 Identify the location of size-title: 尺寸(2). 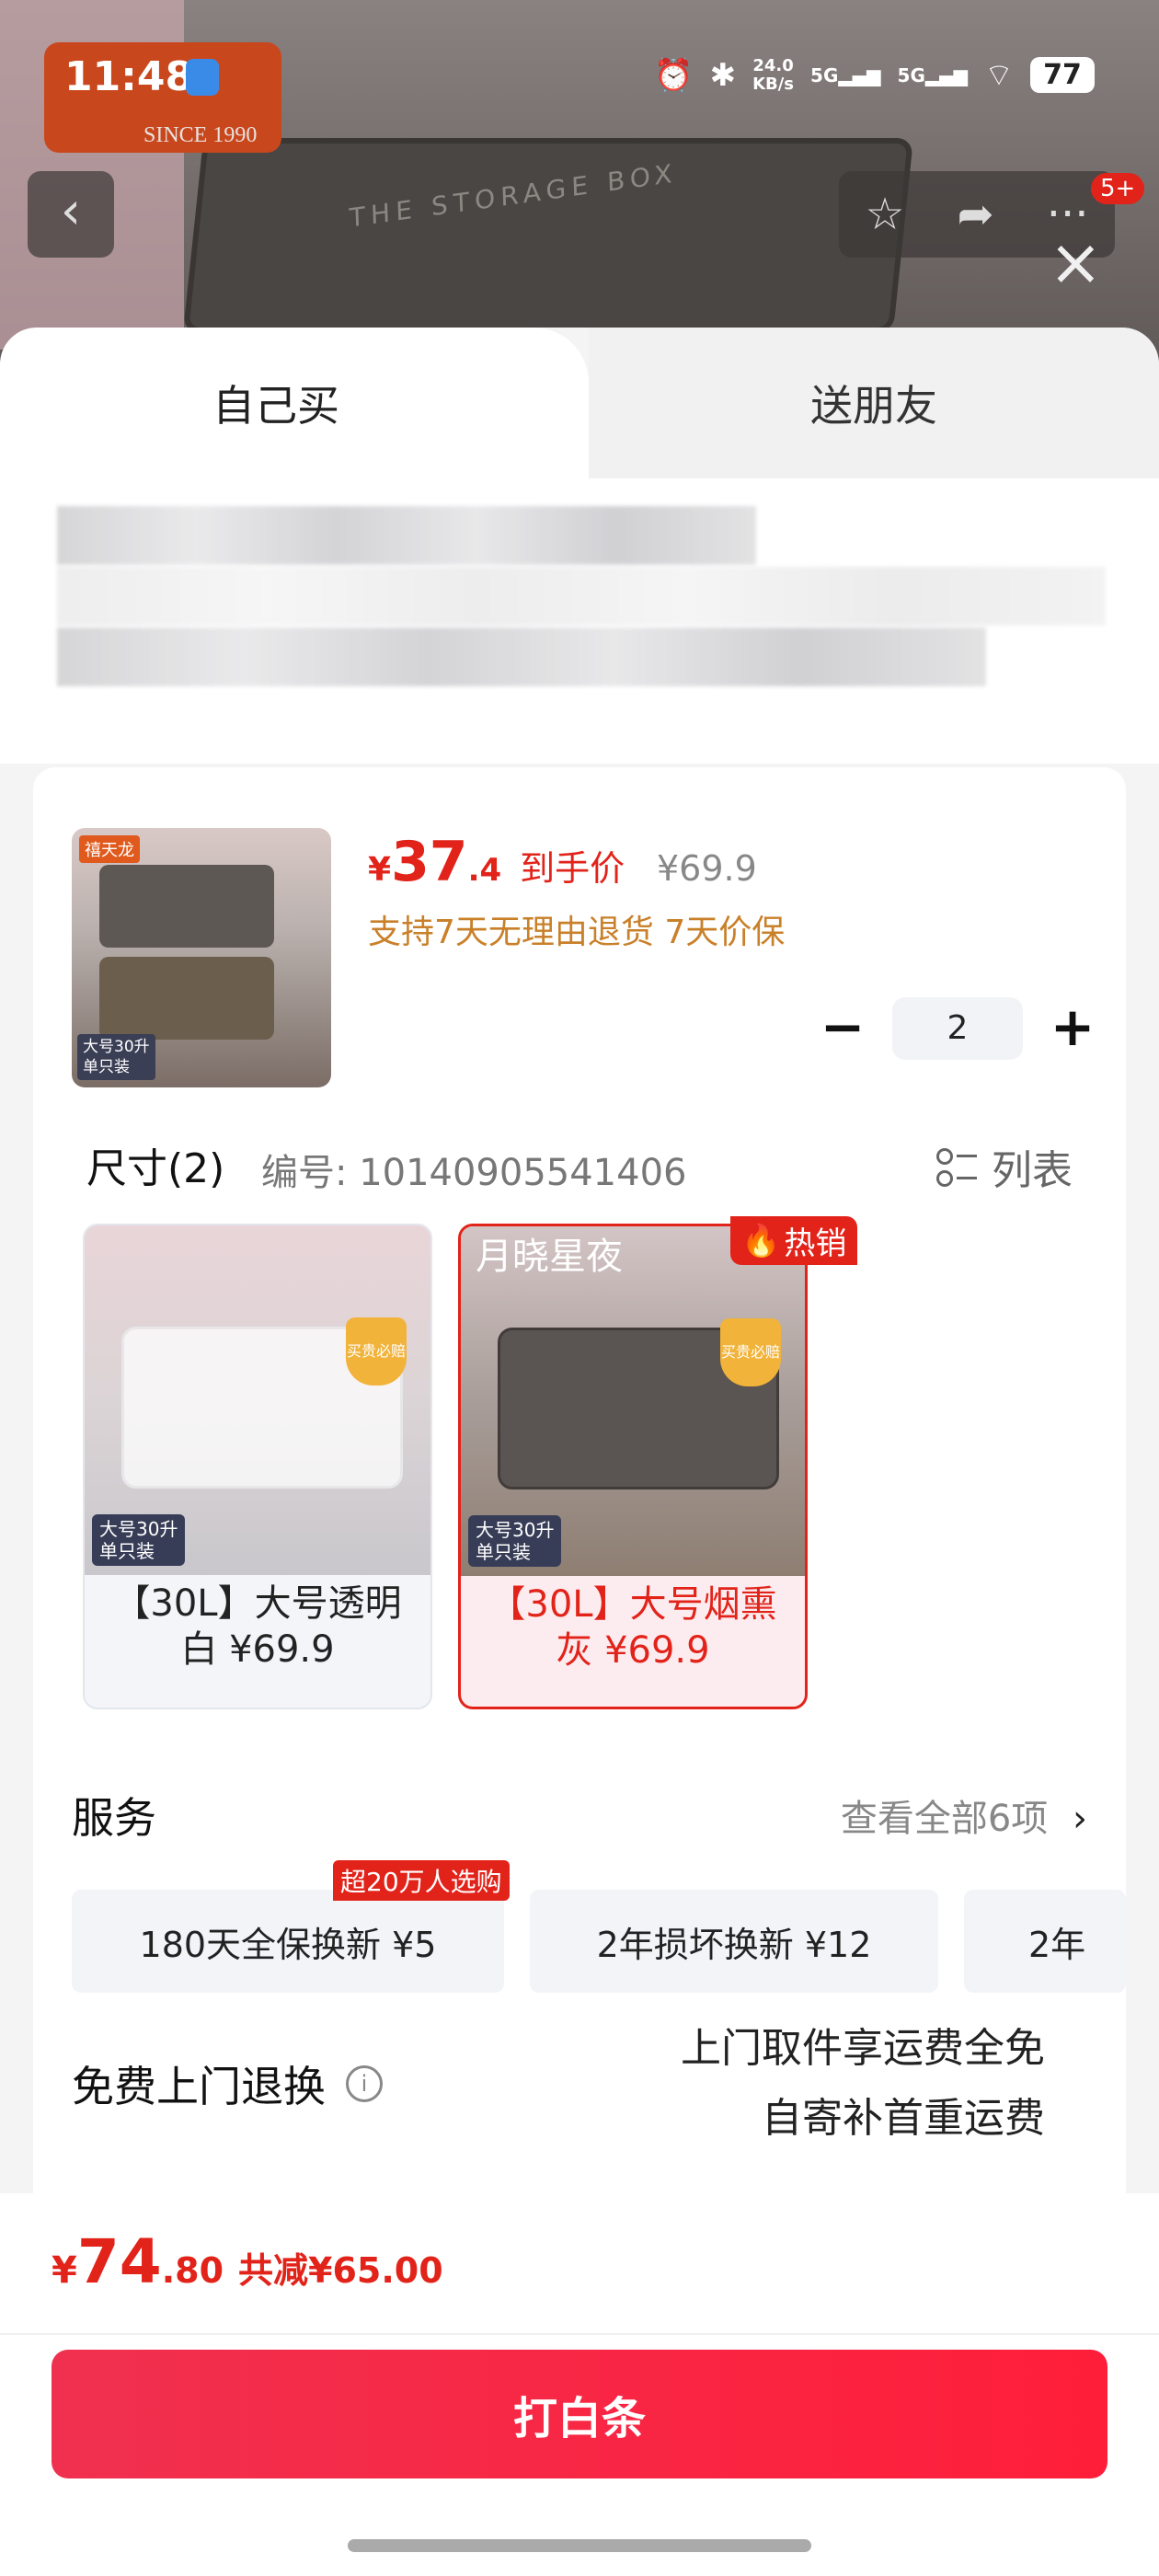
(155, 1168).